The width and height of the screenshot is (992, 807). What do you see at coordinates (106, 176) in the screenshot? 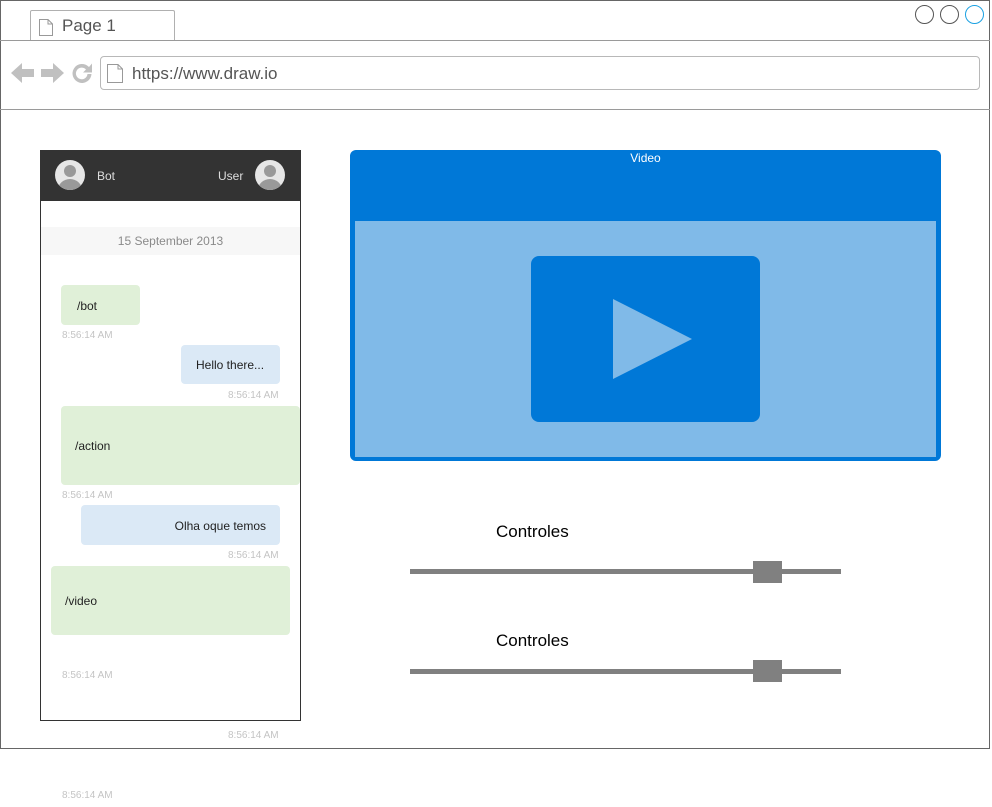
I see `bot-name: Bot` at bounding box center [106, 176].